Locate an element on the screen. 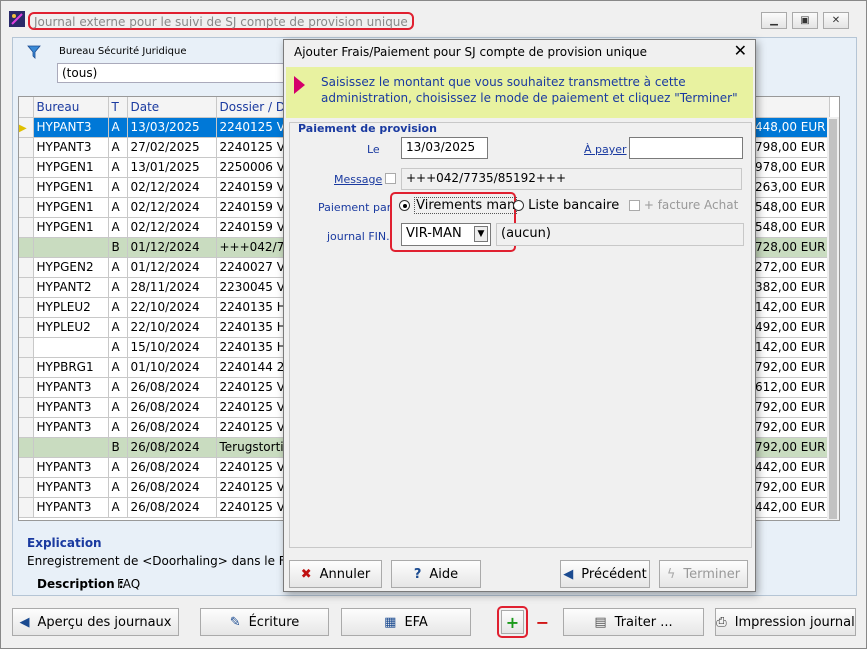 The width and height of the screenshot is (867, 649). amount-input is located at coordinates (686, 148).